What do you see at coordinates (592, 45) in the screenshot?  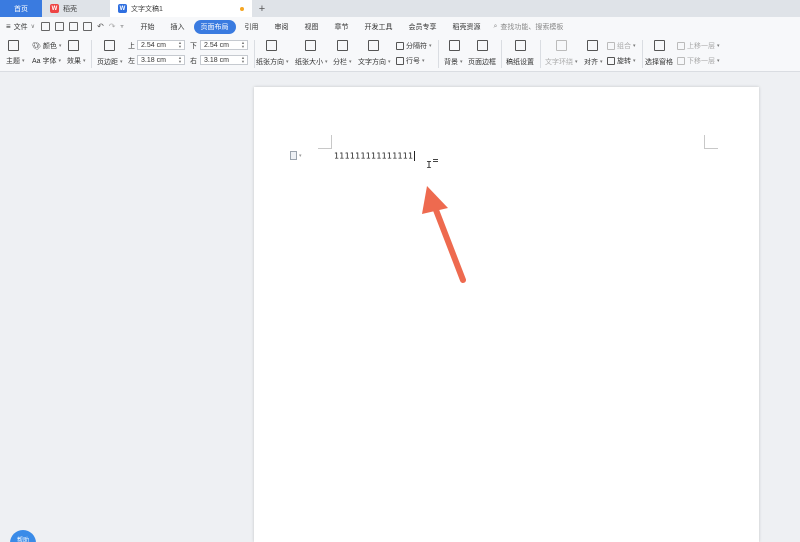 I see `align-icon` at bounding box center [592, 45].